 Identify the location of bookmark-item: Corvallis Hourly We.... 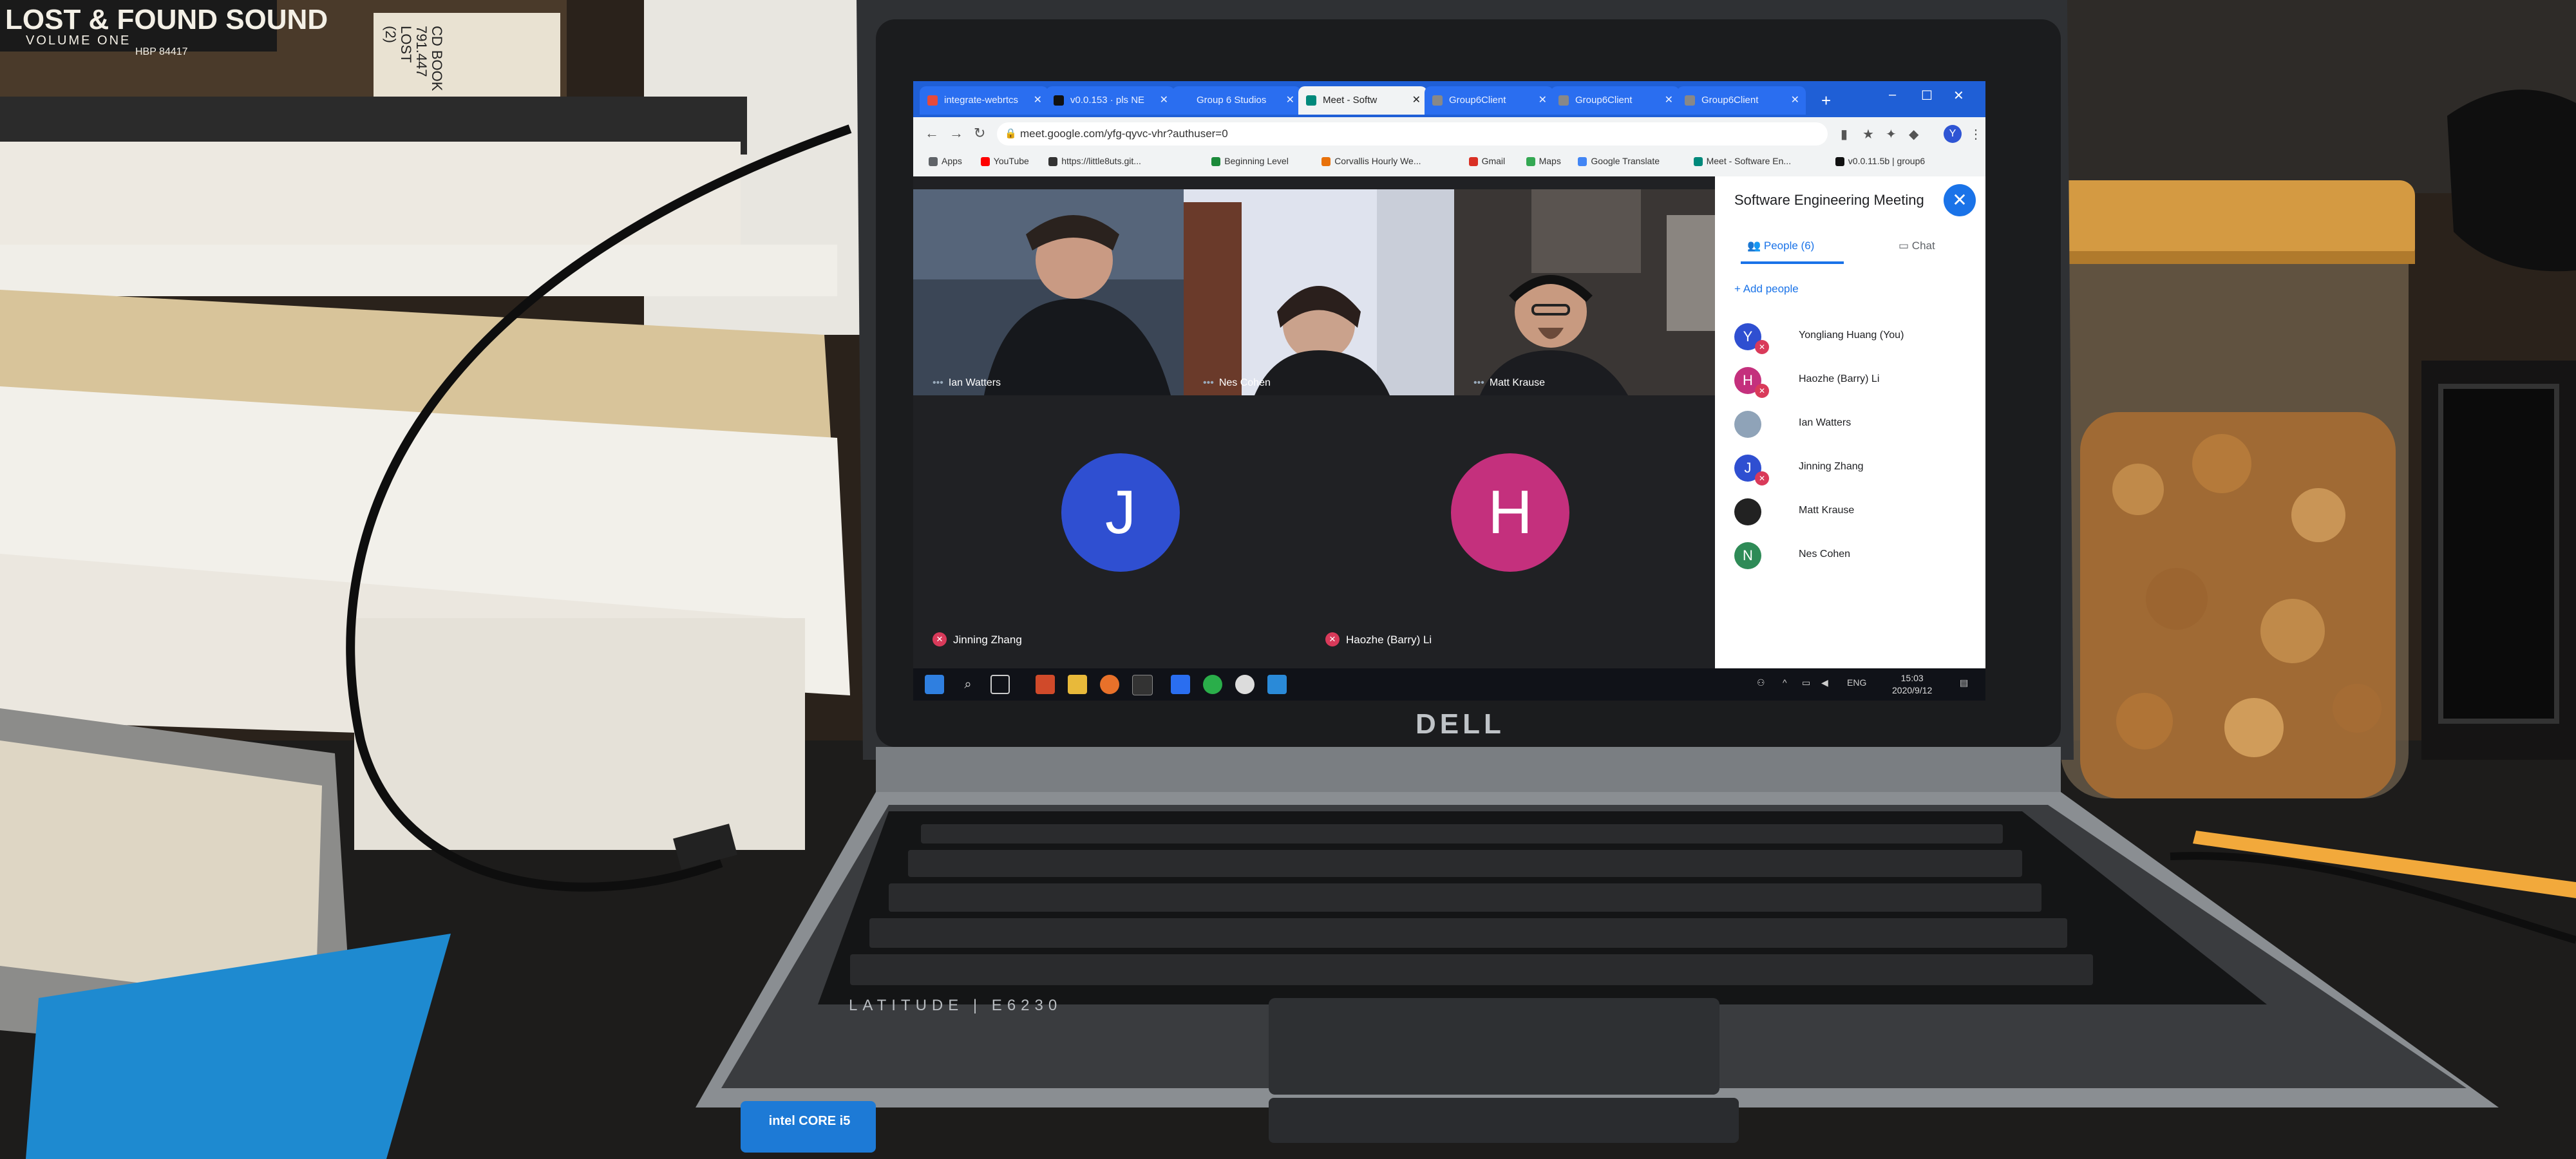
(1371, 161).